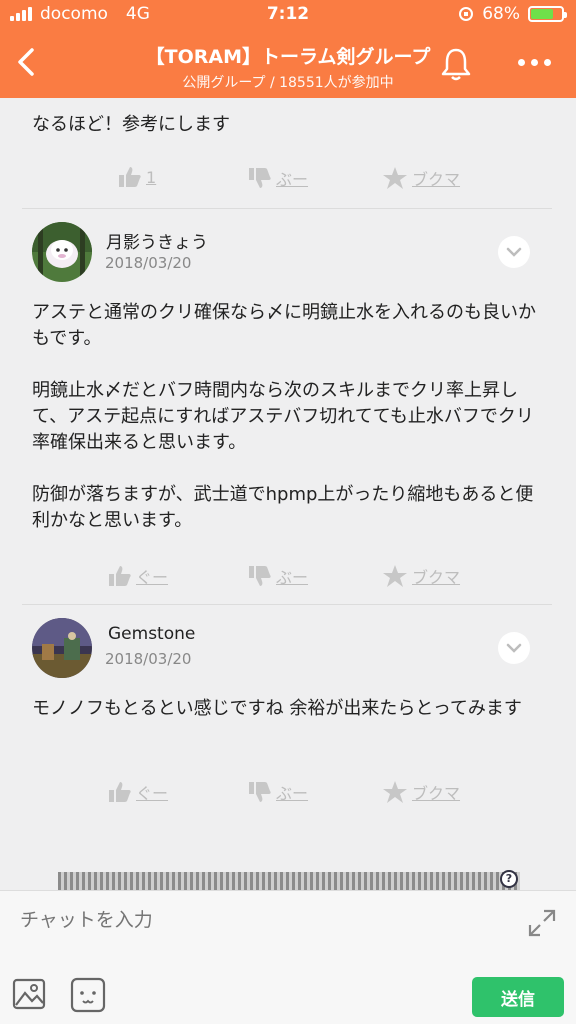  Describe the element at coordinates (260, 920) in the screenshot. I see `chat-input` at that location.